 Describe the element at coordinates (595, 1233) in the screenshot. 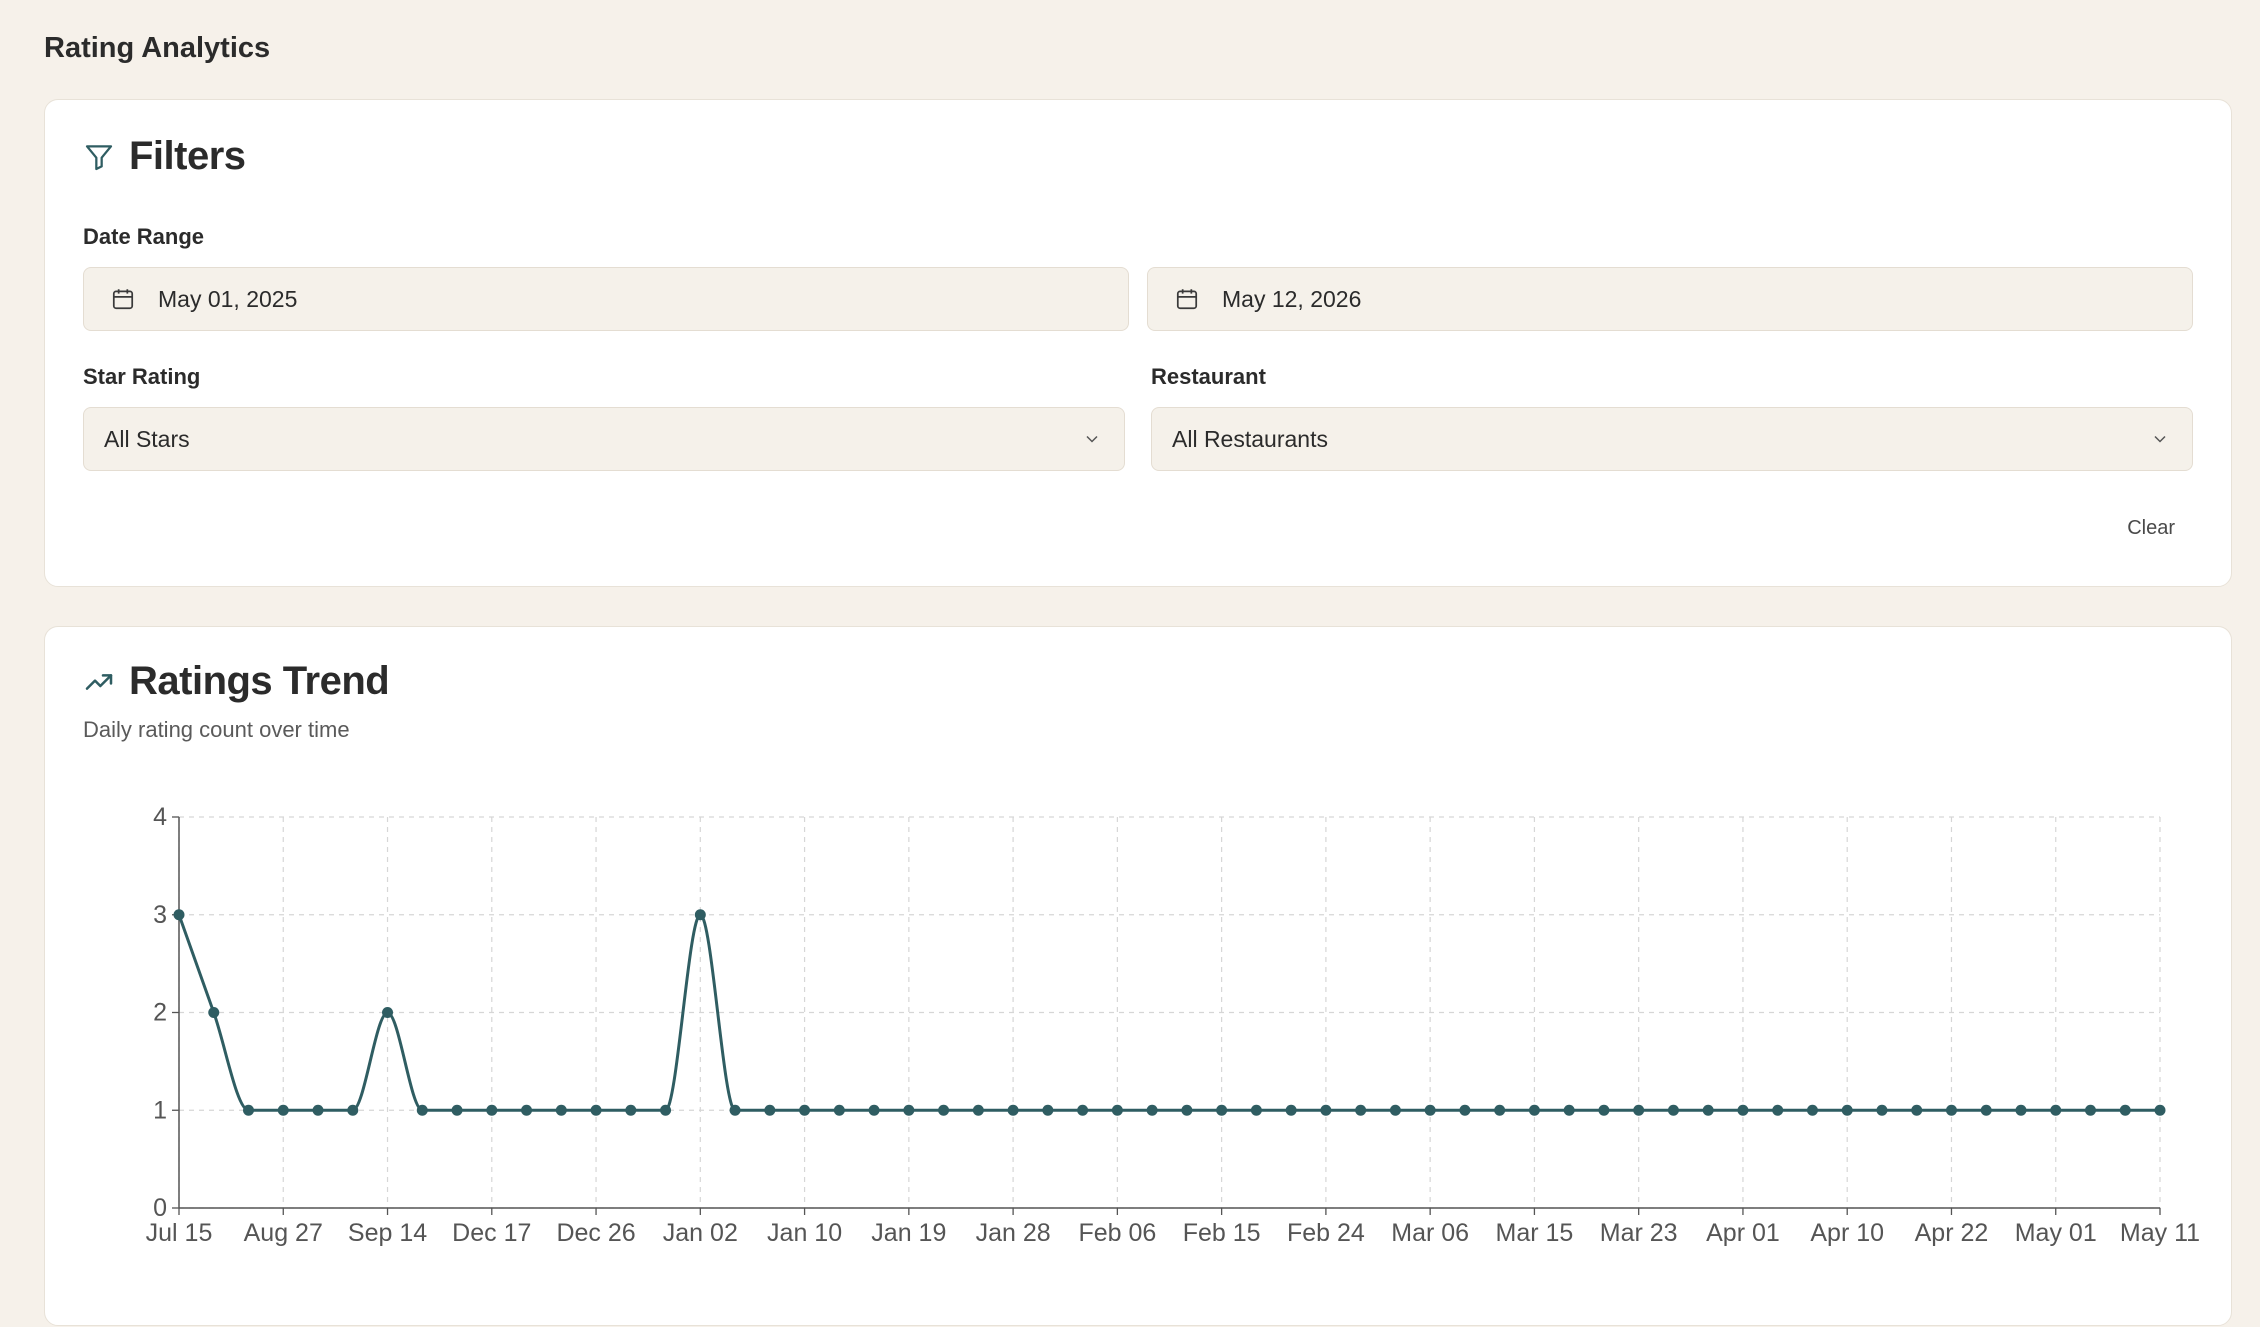

I see `x-tick-label: Dec 26` at that location.